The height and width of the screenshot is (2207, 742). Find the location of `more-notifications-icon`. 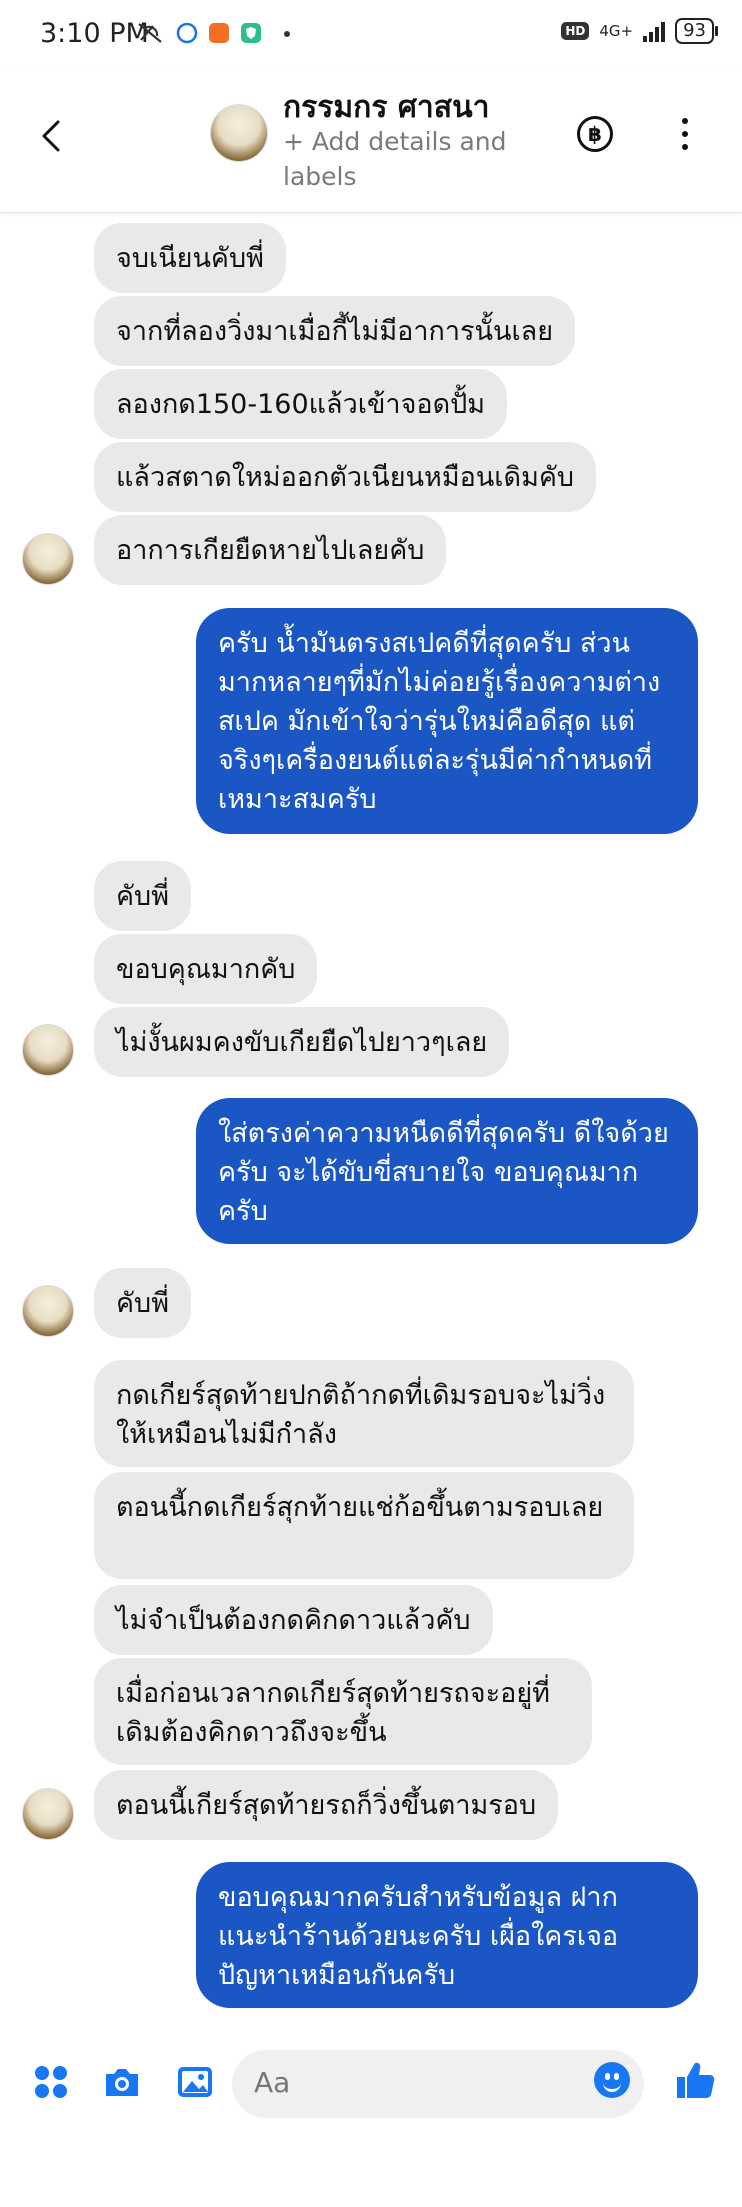

more-notifications-icon is located at coordinates (287, 34).